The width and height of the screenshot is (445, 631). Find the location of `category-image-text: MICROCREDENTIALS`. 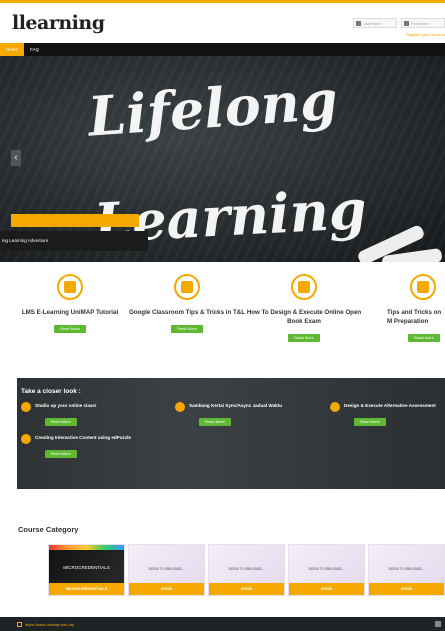

category-image-text: MICROCREDENTIALS is located at coordinates (86, 567).